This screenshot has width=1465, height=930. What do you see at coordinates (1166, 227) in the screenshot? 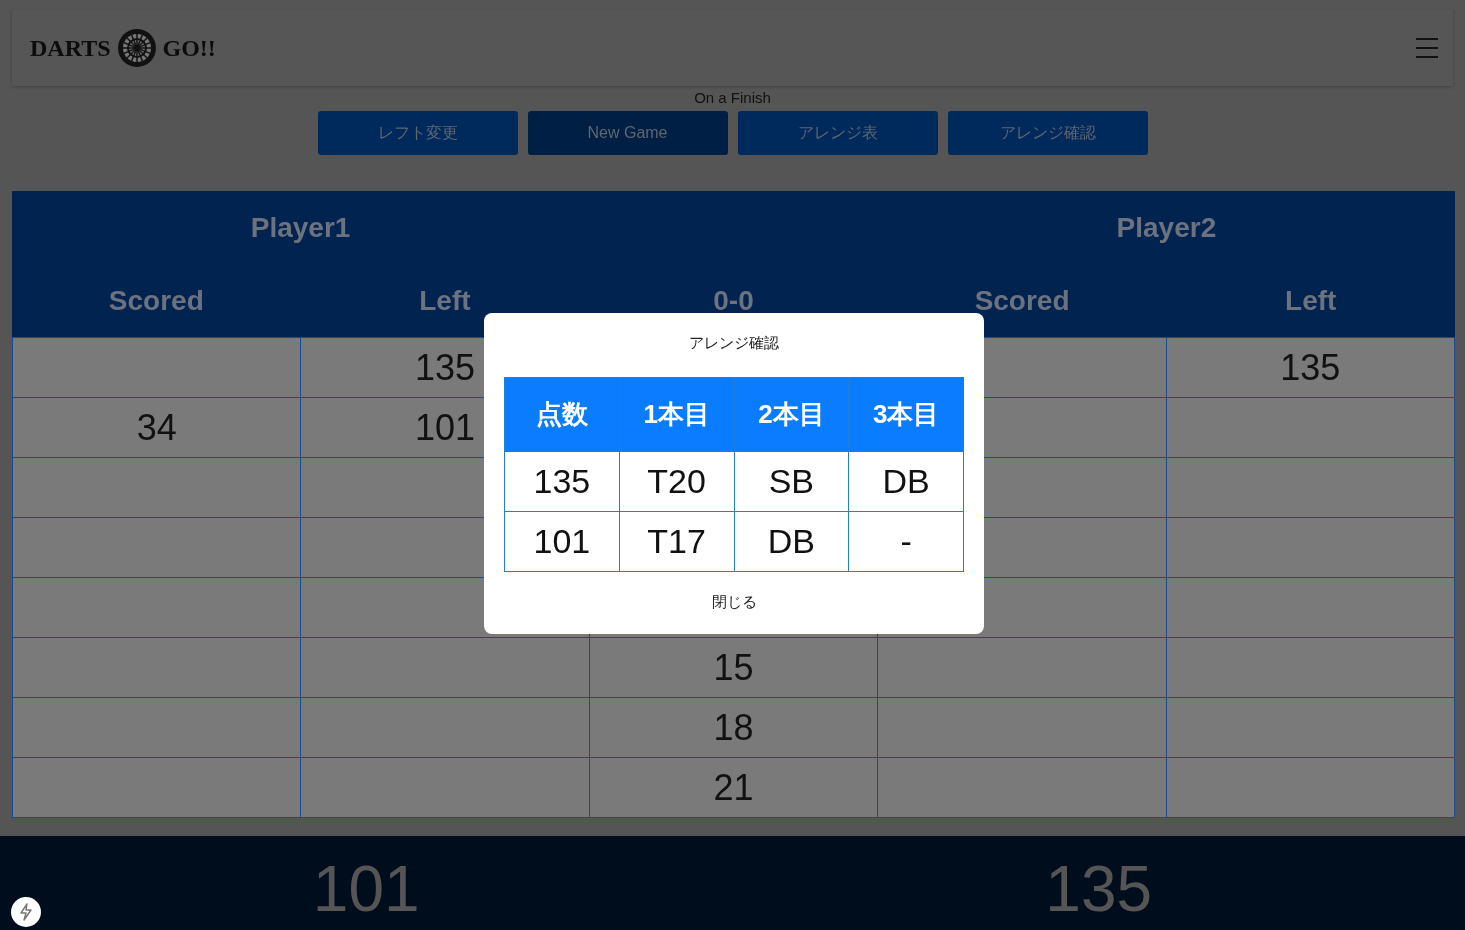
I see `column-header: Player2` at bounding box center [1166, 227].